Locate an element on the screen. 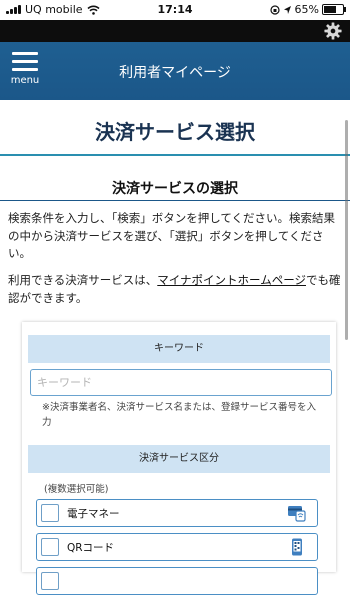 This screenshot has width=350, height=595. orientation-lock-icon is located at coordinates (274, 9).